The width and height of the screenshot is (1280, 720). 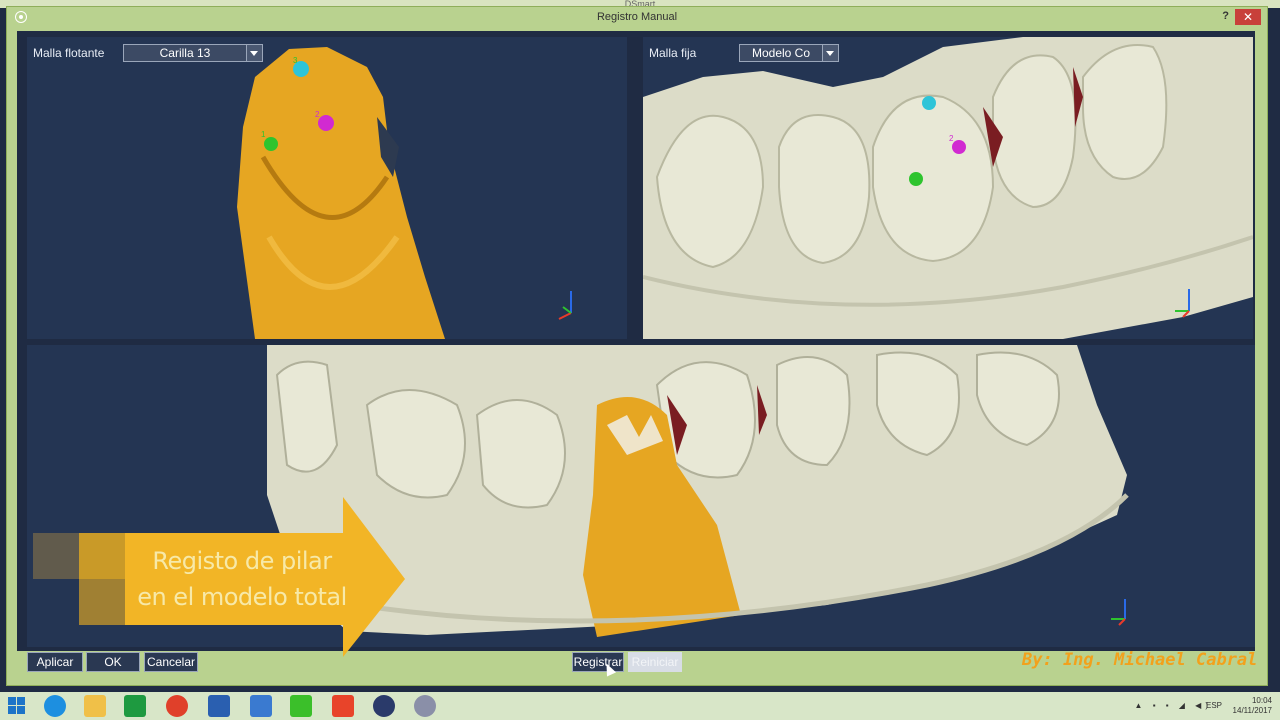 What do you see at coordinates (1140, 660) in the screenshot?
I see `author-credit: By: Ing. Michael Cabral` at bounding box center [1140, 660].